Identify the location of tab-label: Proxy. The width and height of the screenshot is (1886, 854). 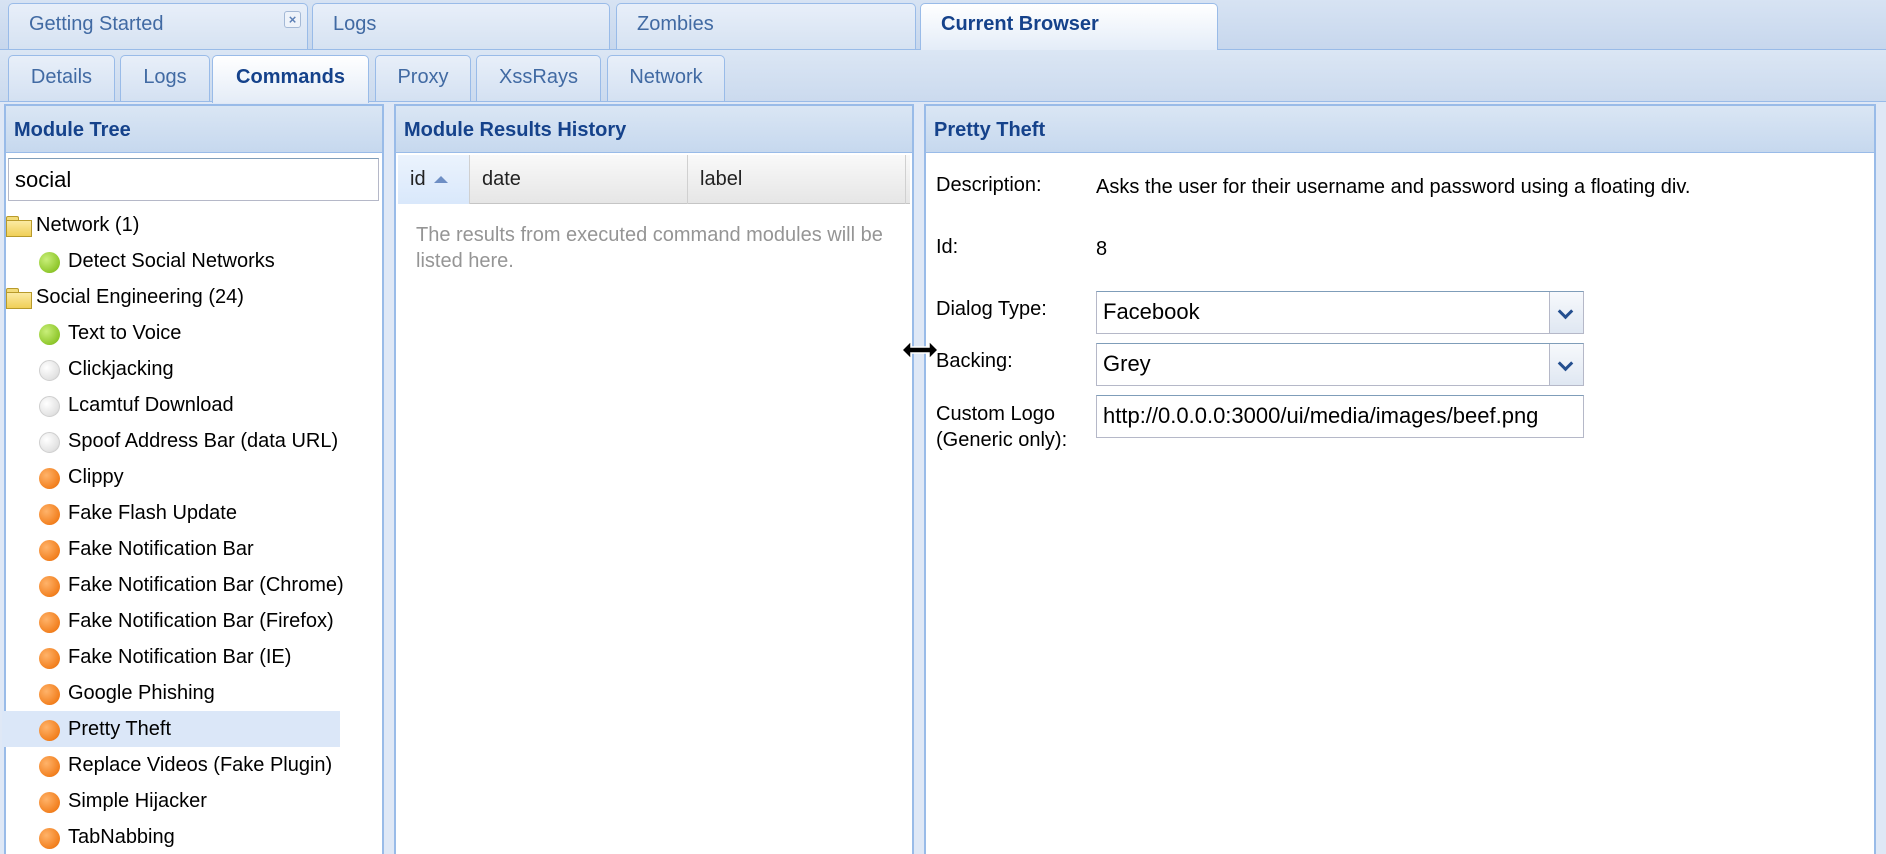
(423, 77).